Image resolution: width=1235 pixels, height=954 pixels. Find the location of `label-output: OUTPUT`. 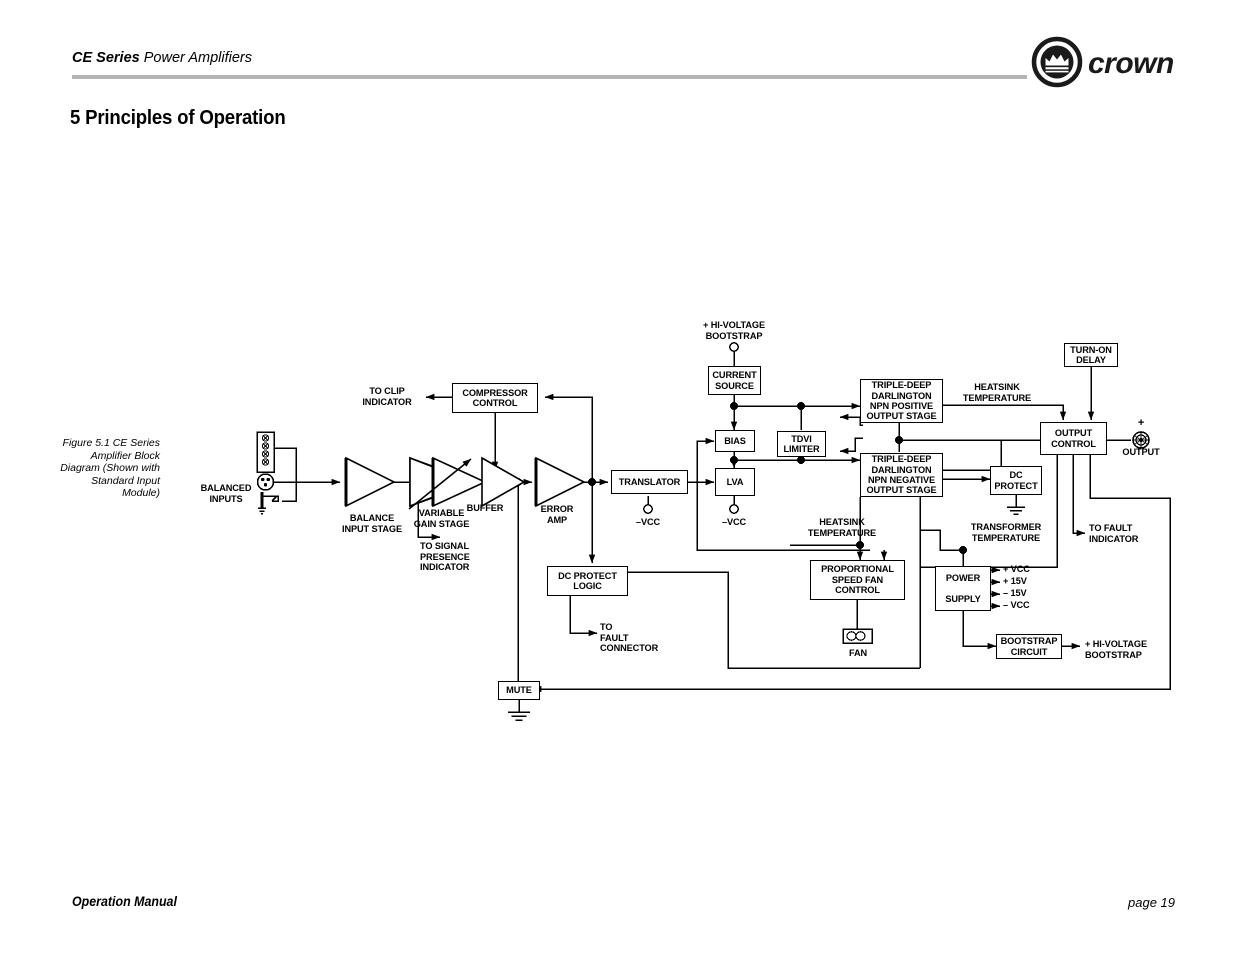

label-output: OUTPUT is located at coordinates (1141, 452).